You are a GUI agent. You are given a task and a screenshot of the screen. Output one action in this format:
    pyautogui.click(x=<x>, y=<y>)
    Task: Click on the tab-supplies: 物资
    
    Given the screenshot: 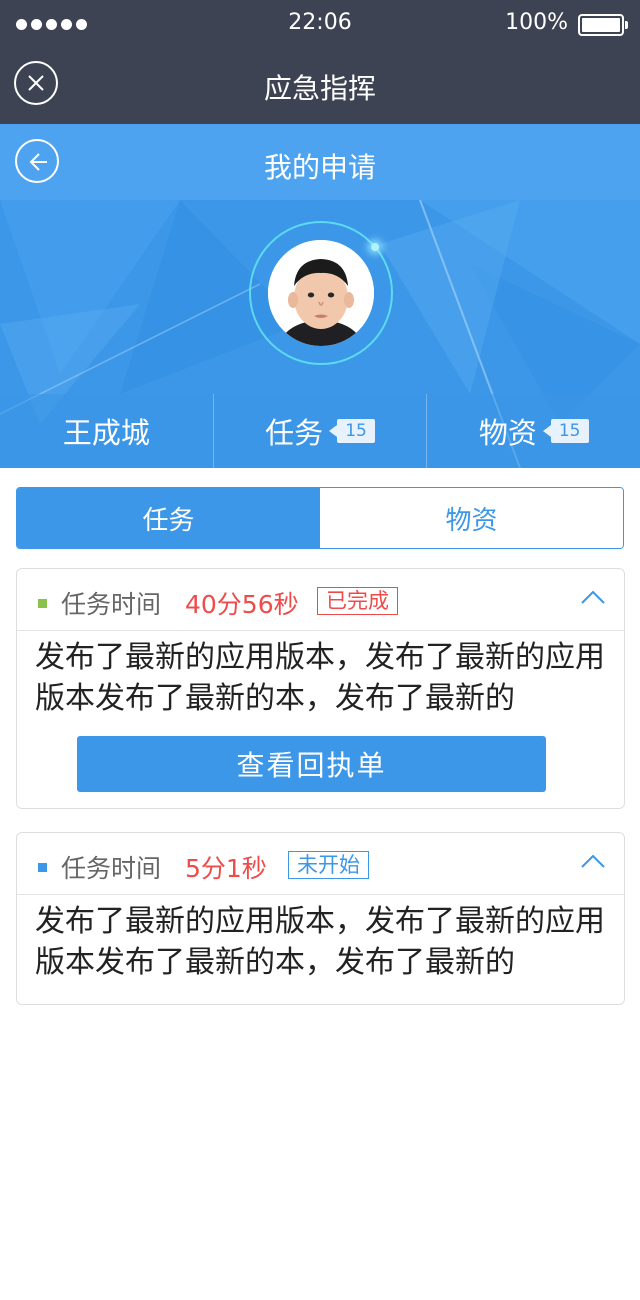 What is the action you would take?
    pyautogui.click(x=471, y=518)
    